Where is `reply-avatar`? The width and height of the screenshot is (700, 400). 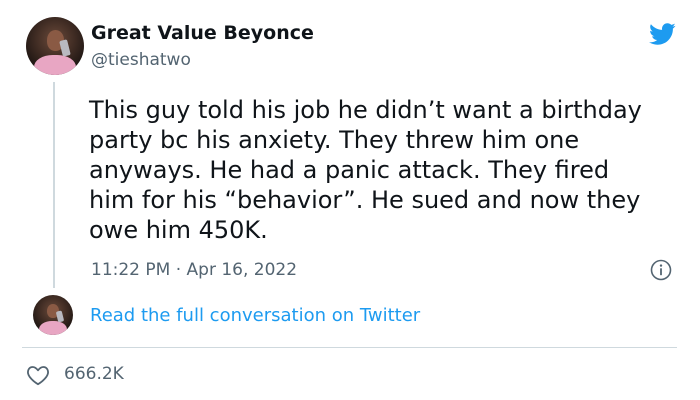
reply-avatar is located at coordinates (53, 315).